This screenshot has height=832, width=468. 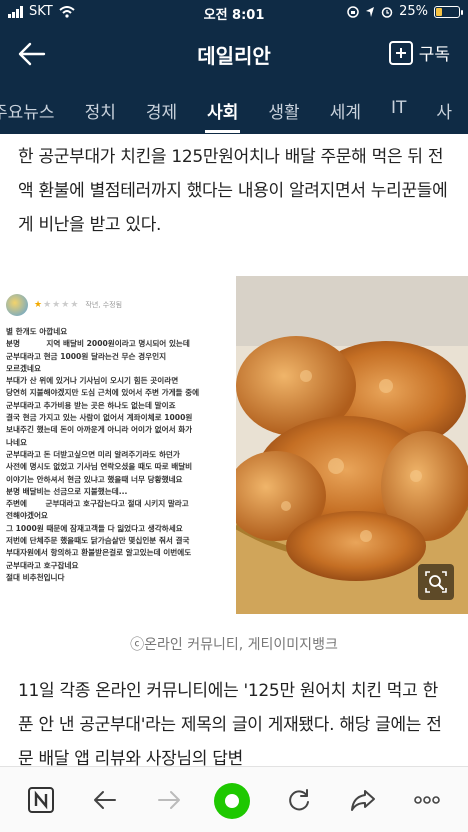 I want to click on magnifier-icon, so click(x=436, y=582).